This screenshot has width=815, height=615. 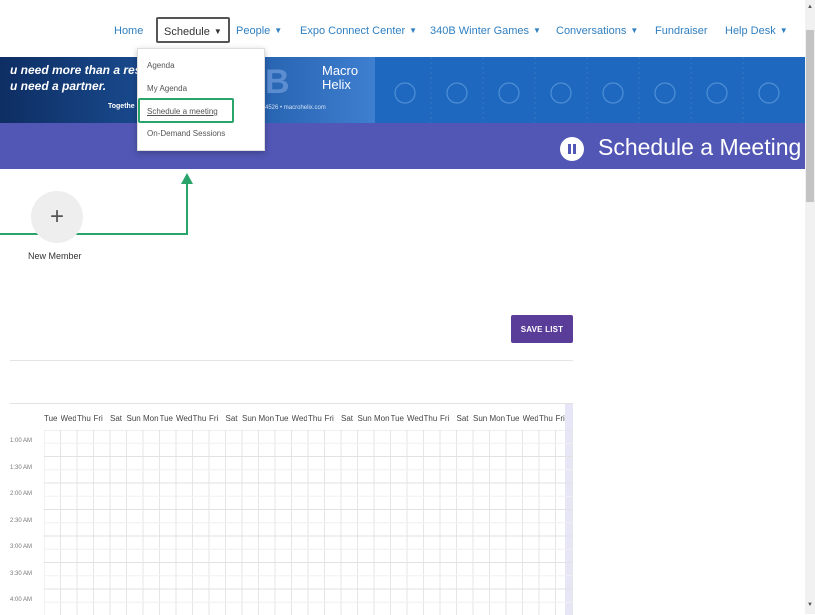 I want to click on nav-home-label: Home, so click(x=129, y=31).